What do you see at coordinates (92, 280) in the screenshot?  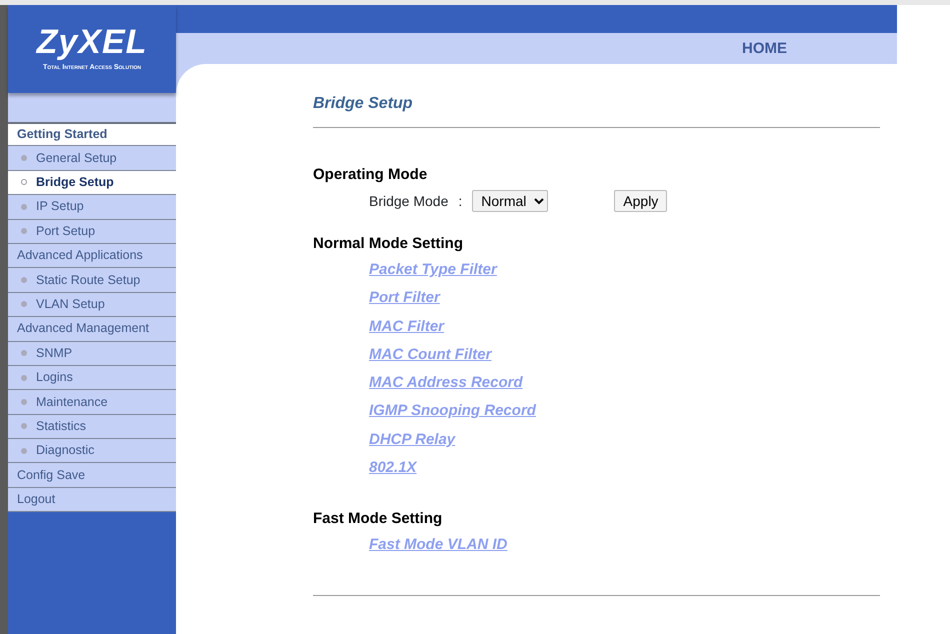 I see `sidebar-item: Static Route Setup` at bounding box center [92, 280].